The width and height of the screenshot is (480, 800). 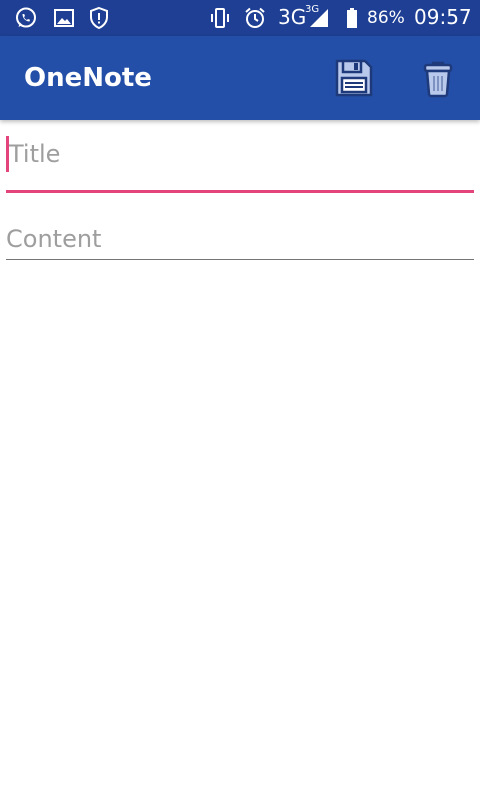 I want to click on delete-button, so click(x=438, y=78).